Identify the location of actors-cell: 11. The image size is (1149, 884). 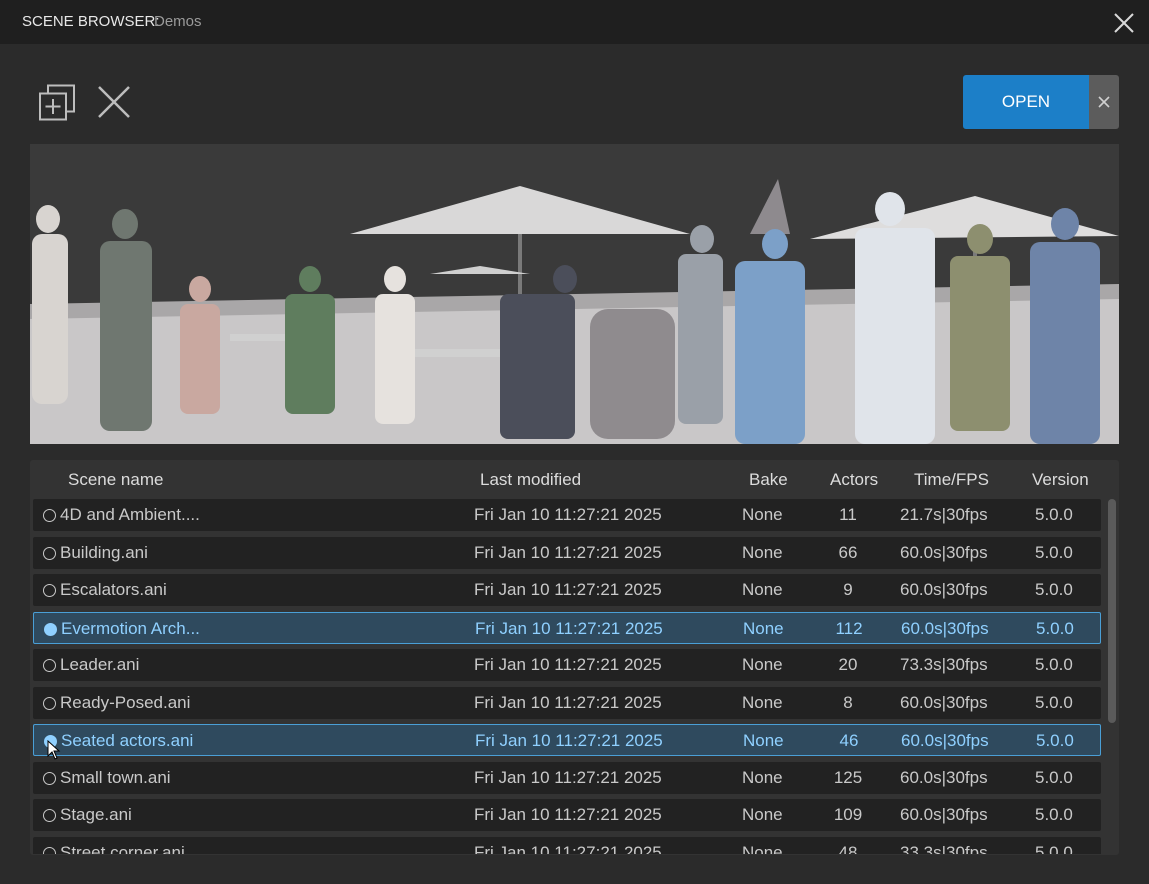
(848, 514).